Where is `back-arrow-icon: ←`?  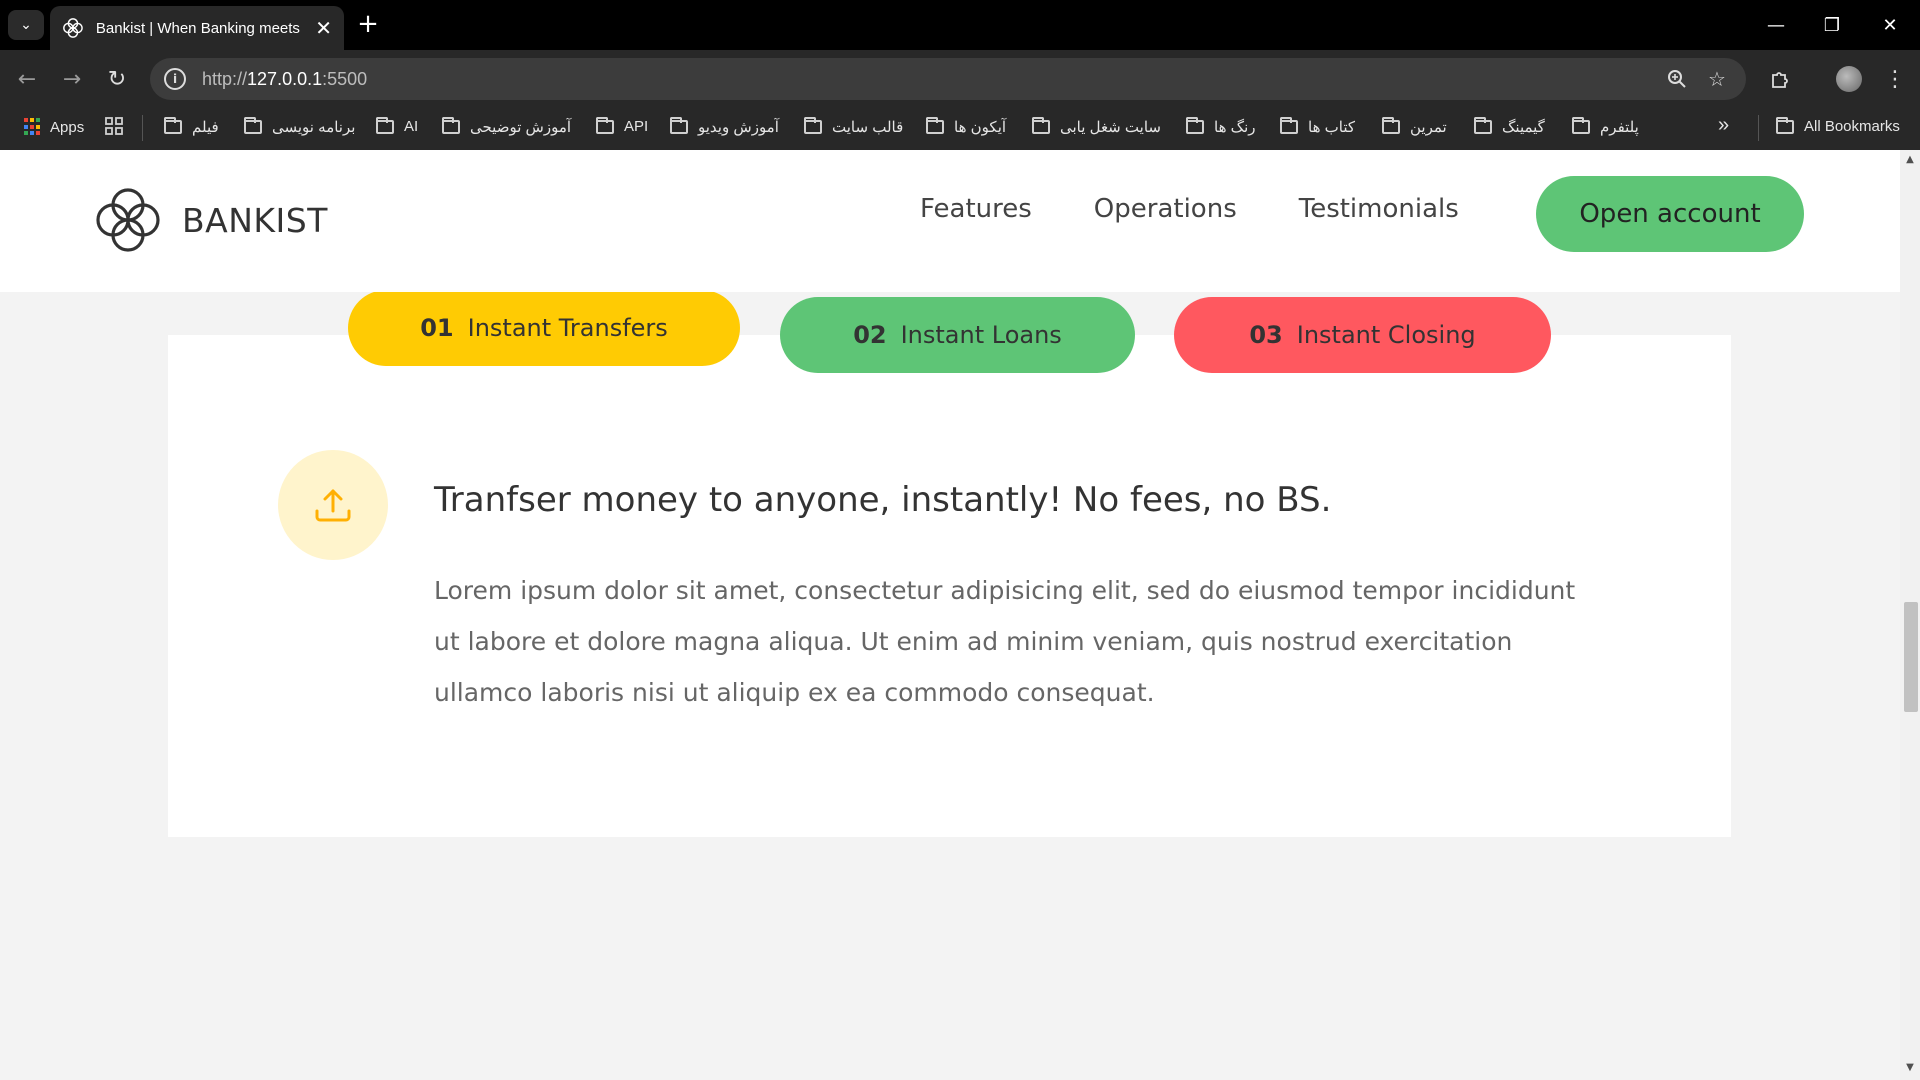
back-arrow-icon: ← is located at coordinates (27, 79).